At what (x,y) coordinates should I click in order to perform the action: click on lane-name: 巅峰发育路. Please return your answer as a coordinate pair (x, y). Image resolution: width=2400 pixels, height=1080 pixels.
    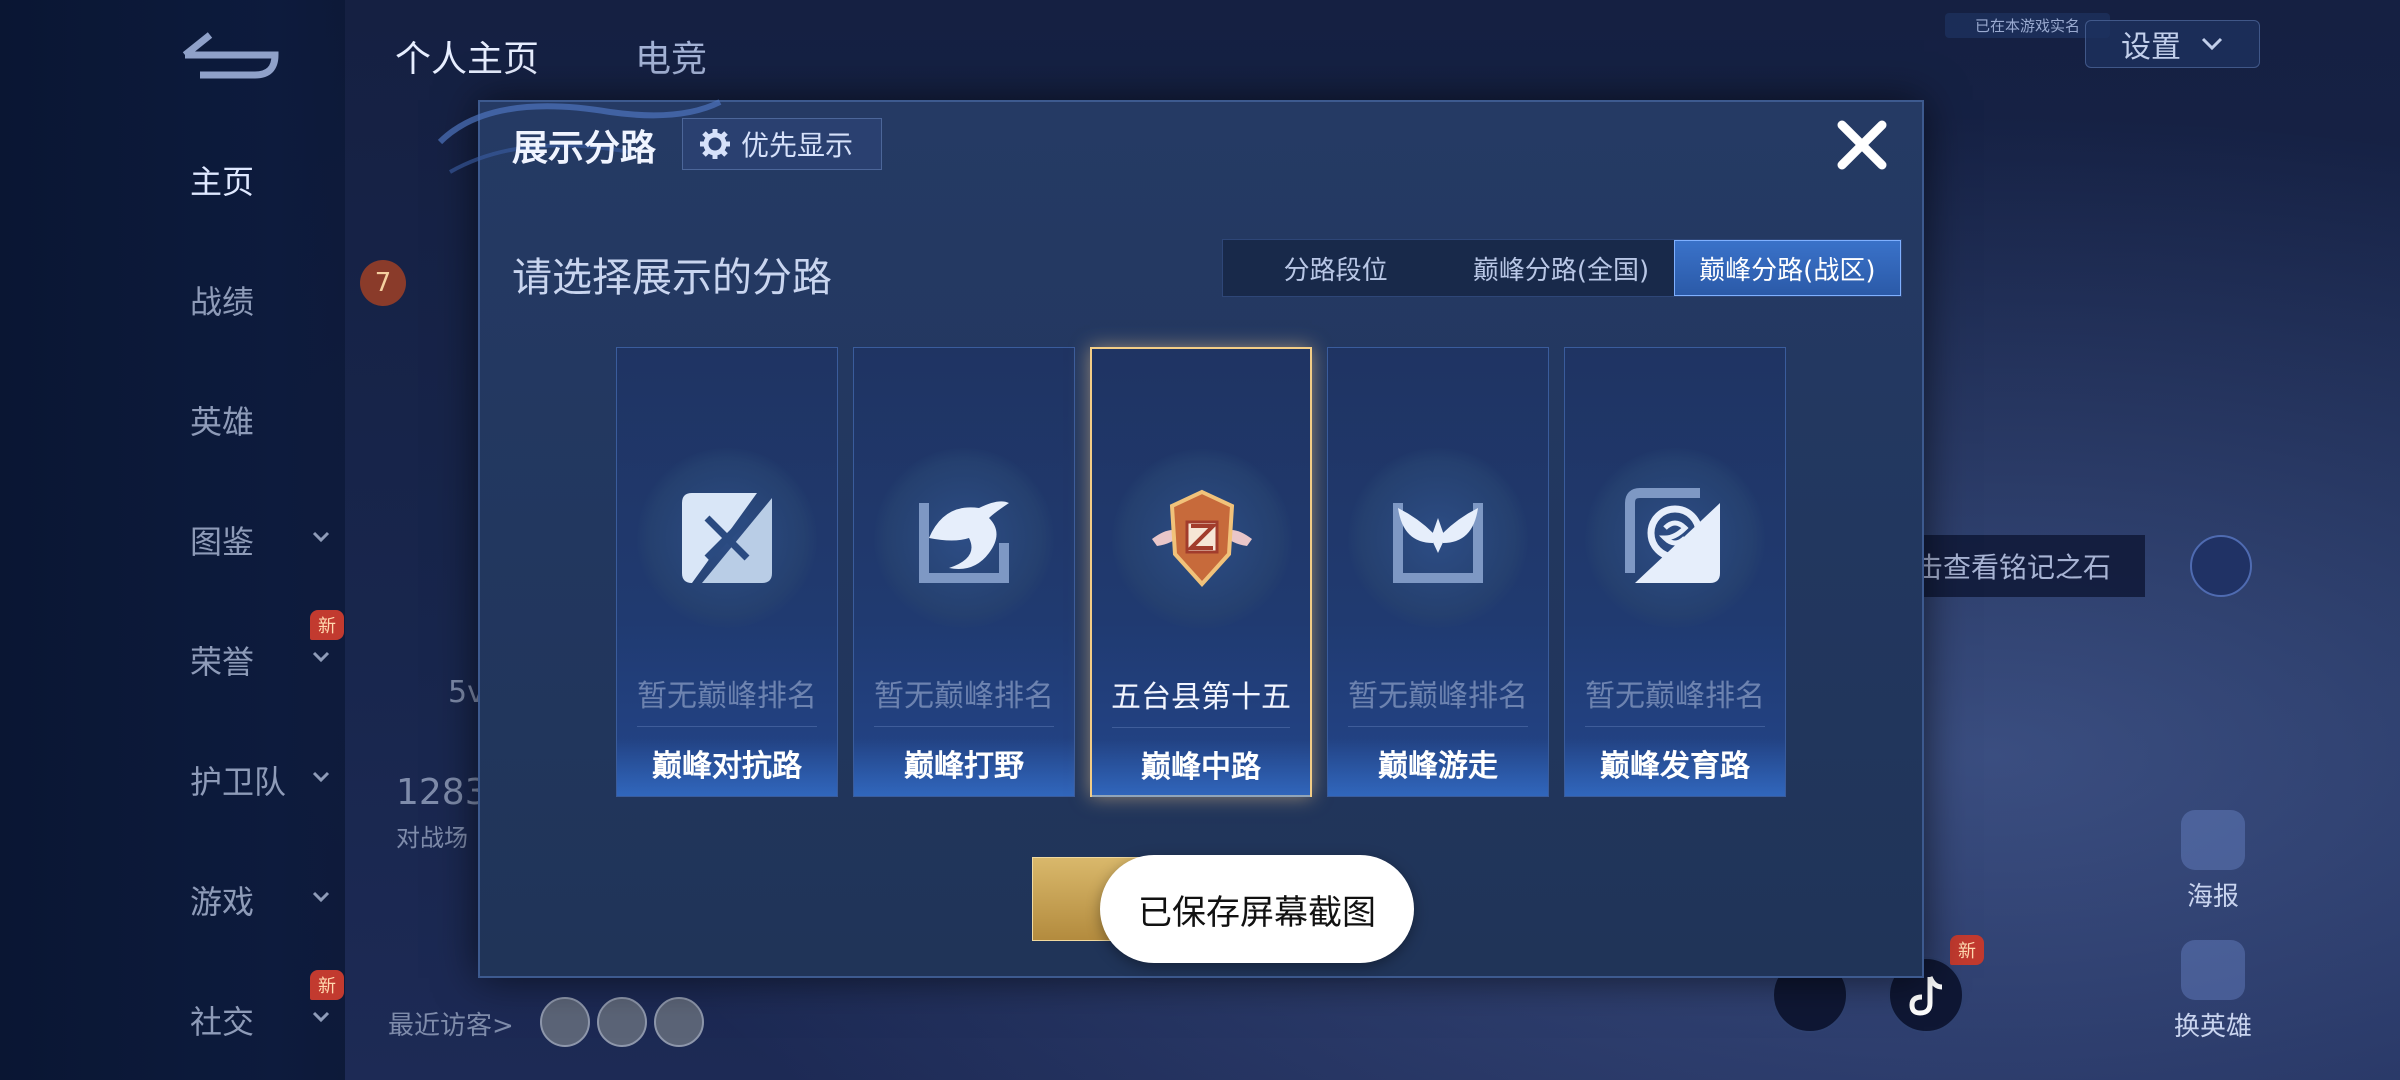
    Looking at the image, I should click on (1675, 767).